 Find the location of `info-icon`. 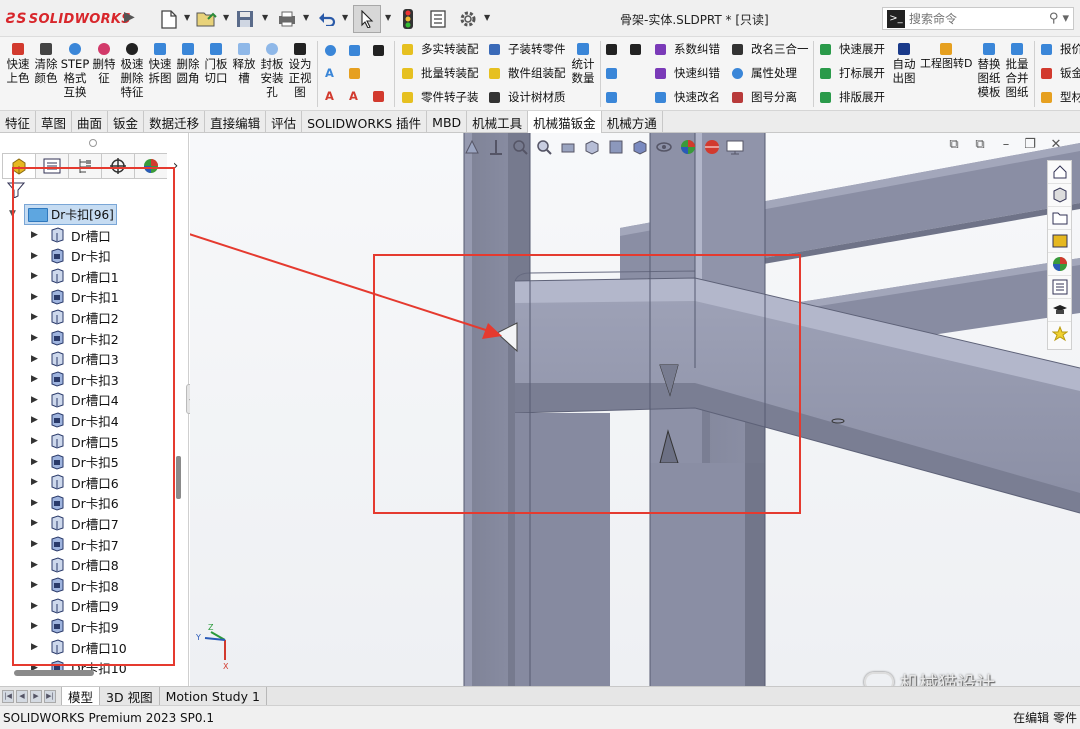

info-icon is located at coordinates (330, 50).